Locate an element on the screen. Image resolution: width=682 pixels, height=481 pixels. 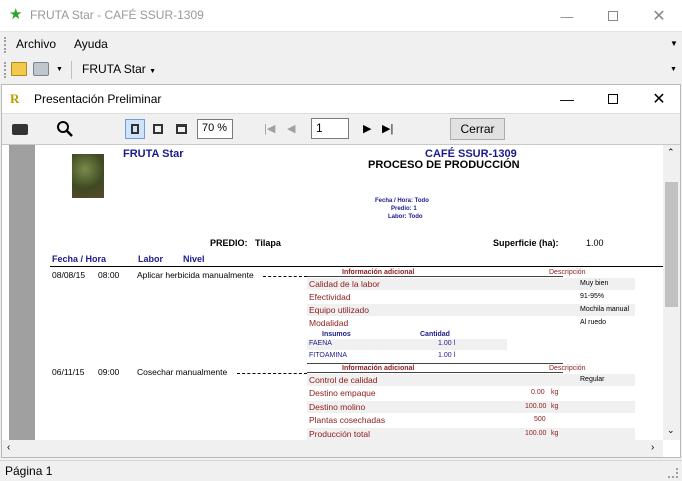
preview-toolbar: 70 % |◀ ◀ 1 ▶ ▶| Cerrar is located at coordinates (341, 129).